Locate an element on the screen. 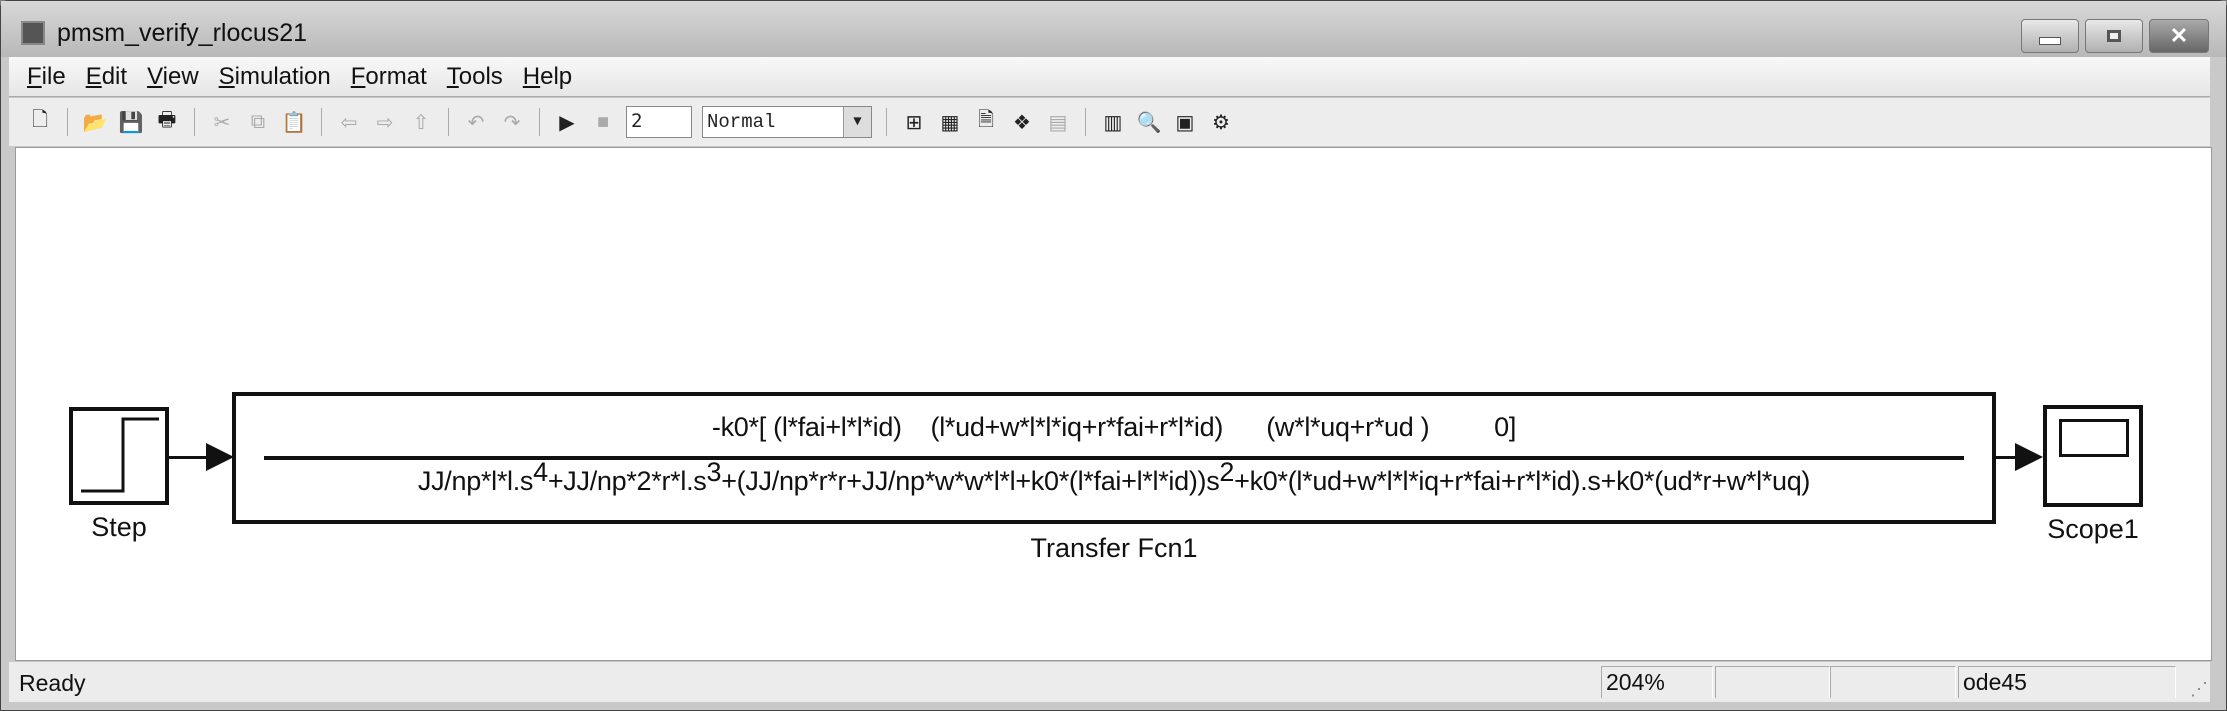  stop-time-input: 2 is located at coordinates (659, 122).